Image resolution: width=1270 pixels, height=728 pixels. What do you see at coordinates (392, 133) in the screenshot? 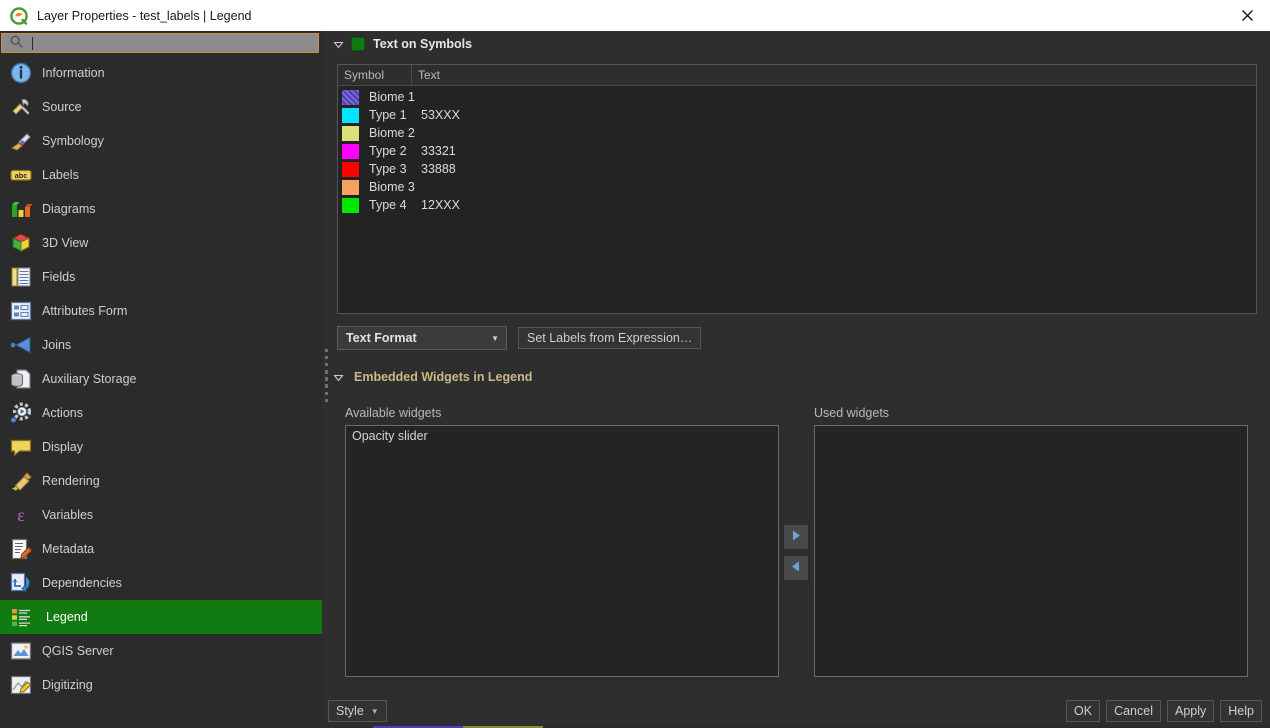
I see `symbol-label: Biome 2` at bounding box center [392, 133].